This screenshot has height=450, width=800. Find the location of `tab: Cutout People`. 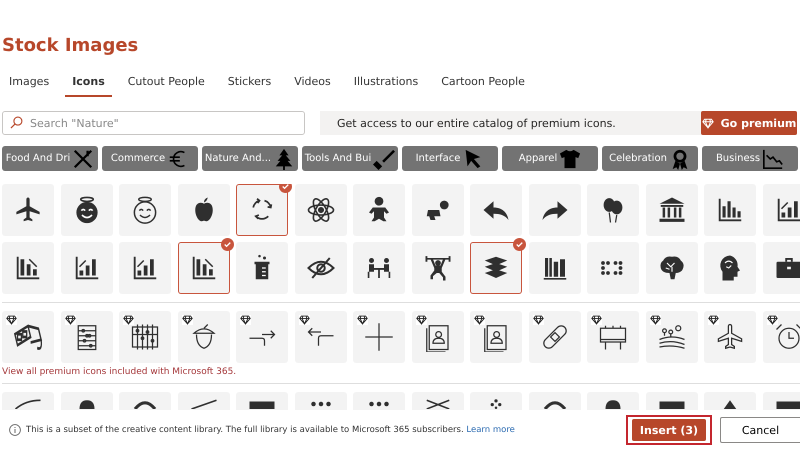

tab: Cutout People is located at coordinates (166, 84).